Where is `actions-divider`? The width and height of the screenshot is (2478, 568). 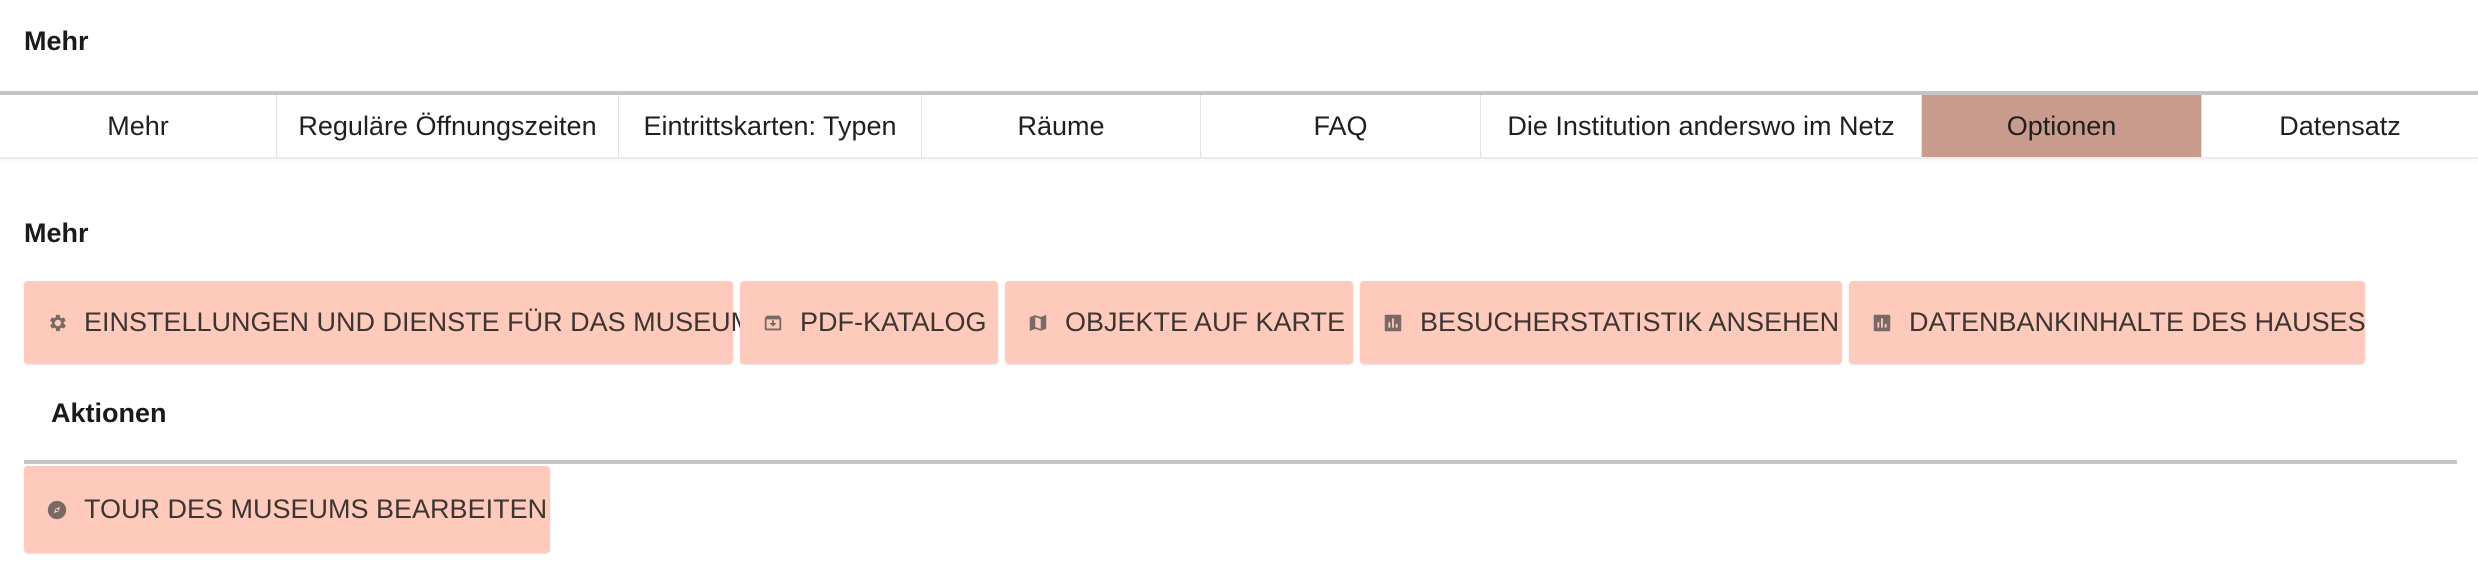
actions-divider is located at coordinates (1240, 462).